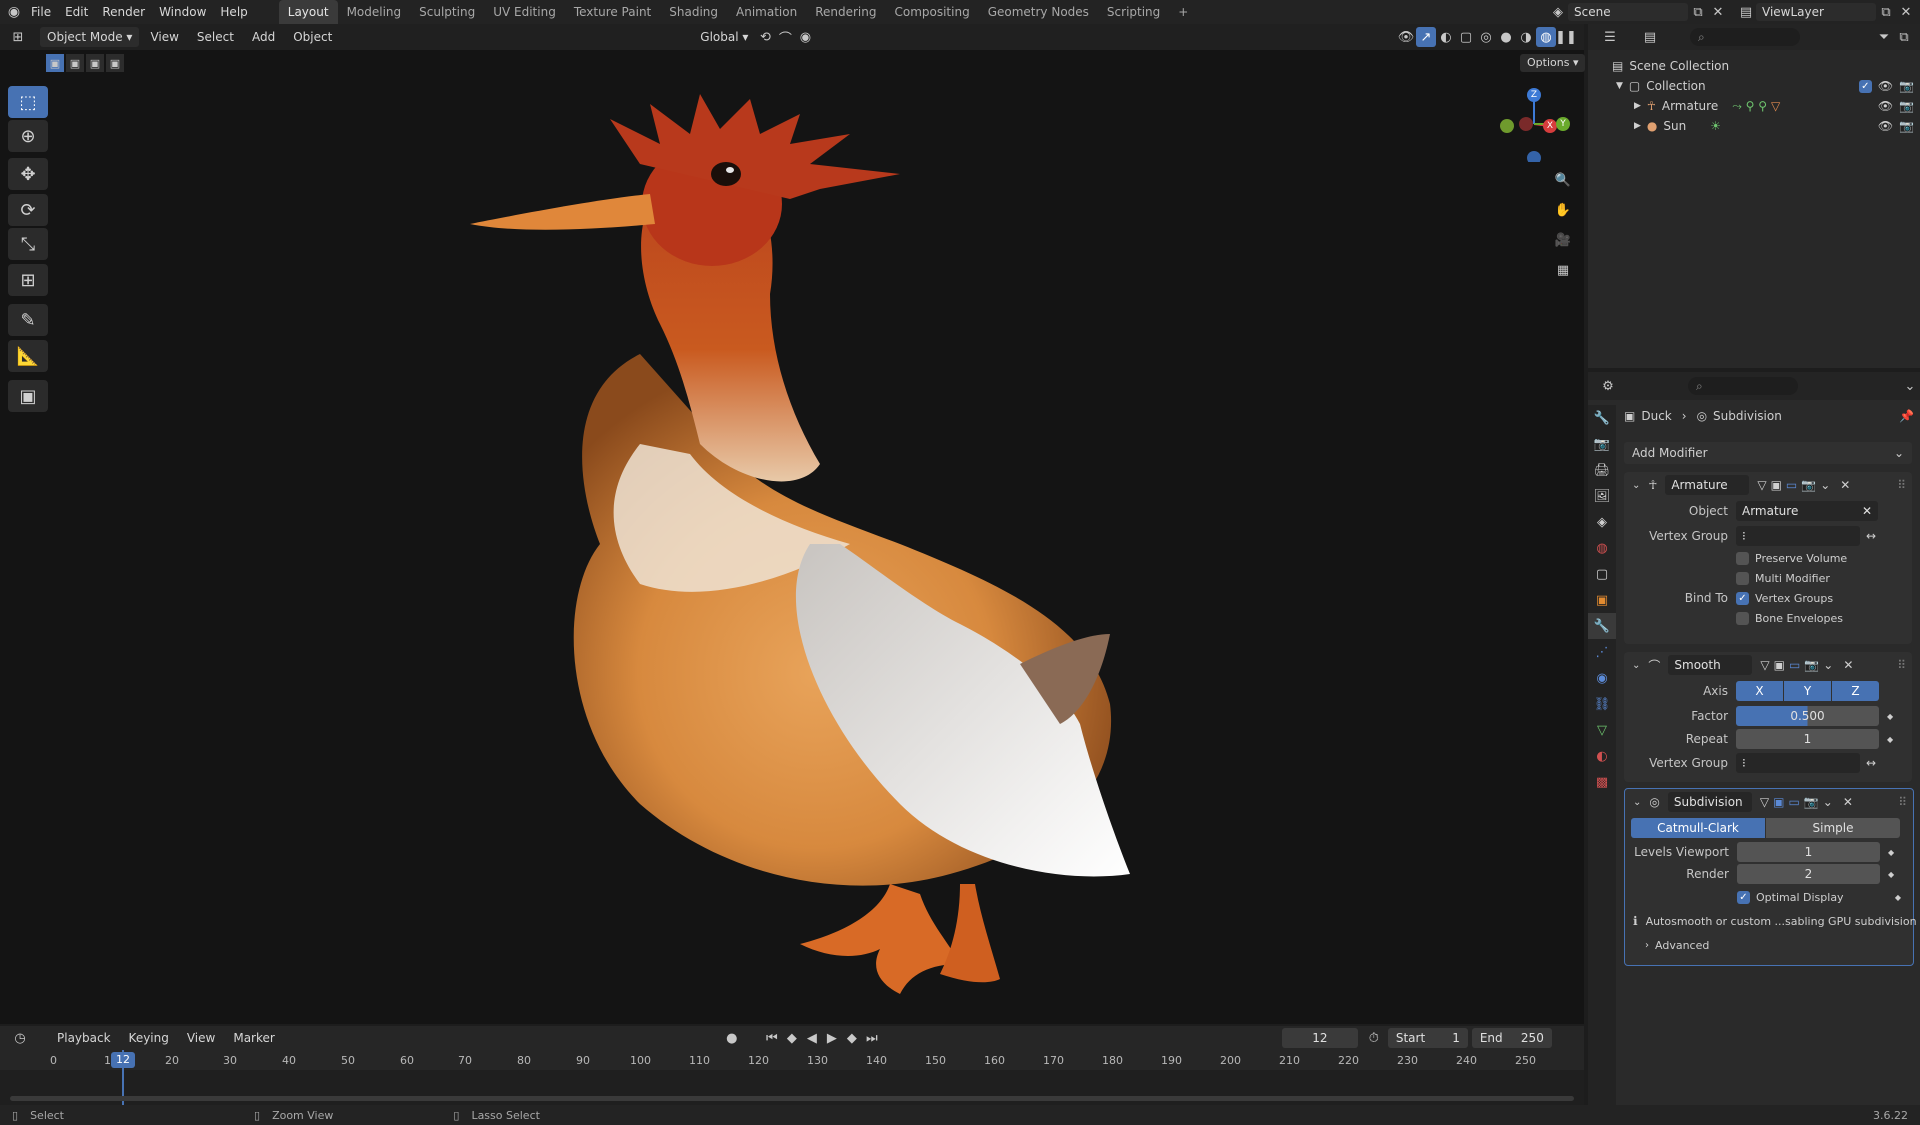 This screenshot has height=1125, width=1920. What do you see at coordinates (1183, 12) in the screenshot?
I see `add-workspace-button: +` at bounding box center [1183, 12].